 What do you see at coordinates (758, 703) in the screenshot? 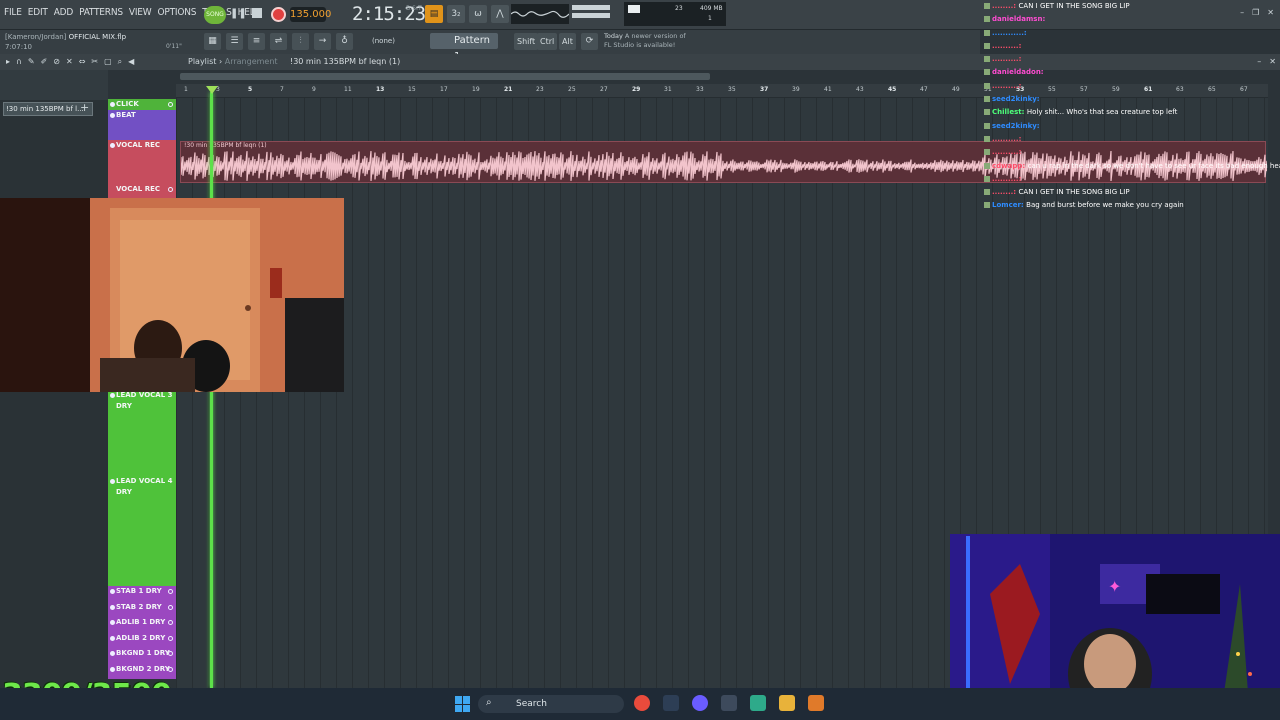
I see `messenger-icon` at bounding box center [758, 703].